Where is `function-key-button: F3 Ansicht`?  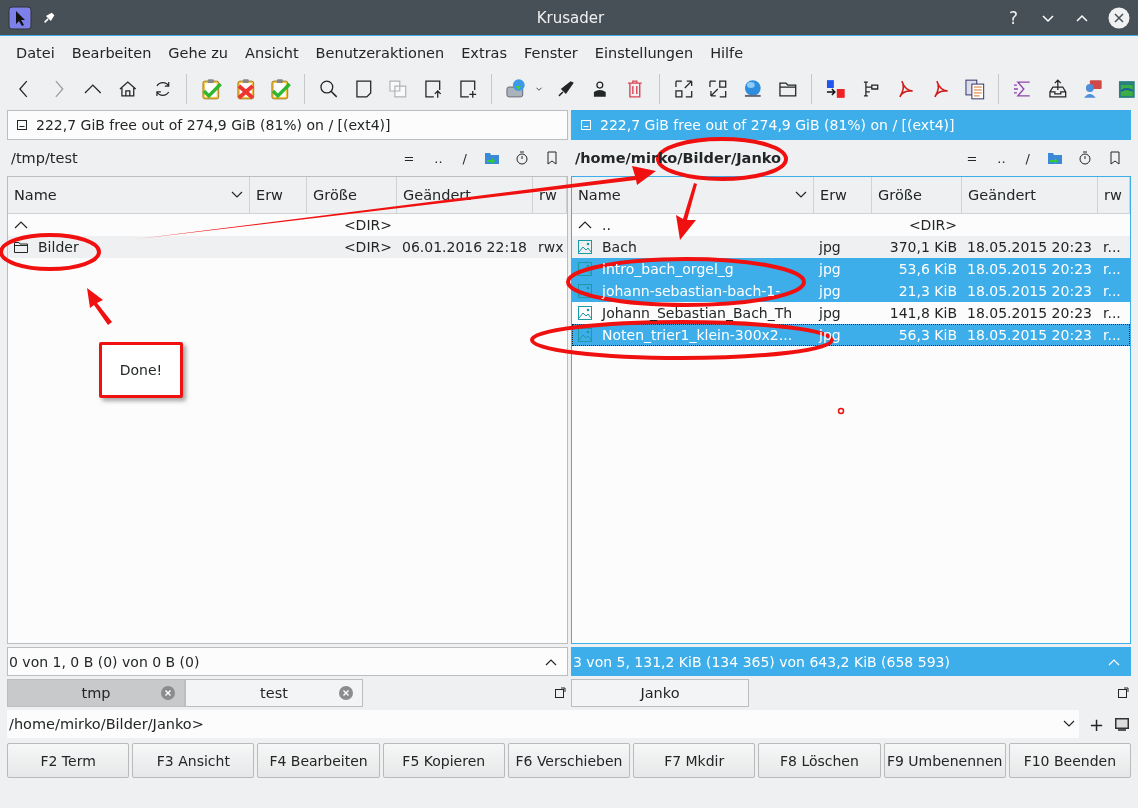 function-key-button: F3 Ansicht is located at coordinates (193, 760).